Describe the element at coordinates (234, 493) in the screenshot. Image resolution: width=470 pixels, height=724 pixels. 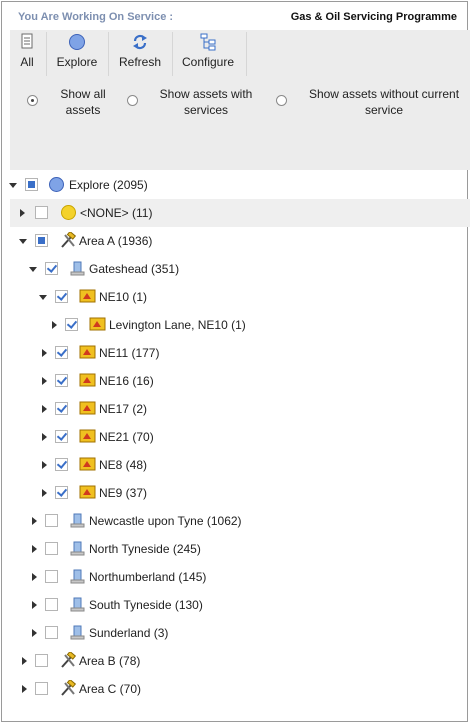
I see `tree-node-ne9: NE9 (37)` at that location.